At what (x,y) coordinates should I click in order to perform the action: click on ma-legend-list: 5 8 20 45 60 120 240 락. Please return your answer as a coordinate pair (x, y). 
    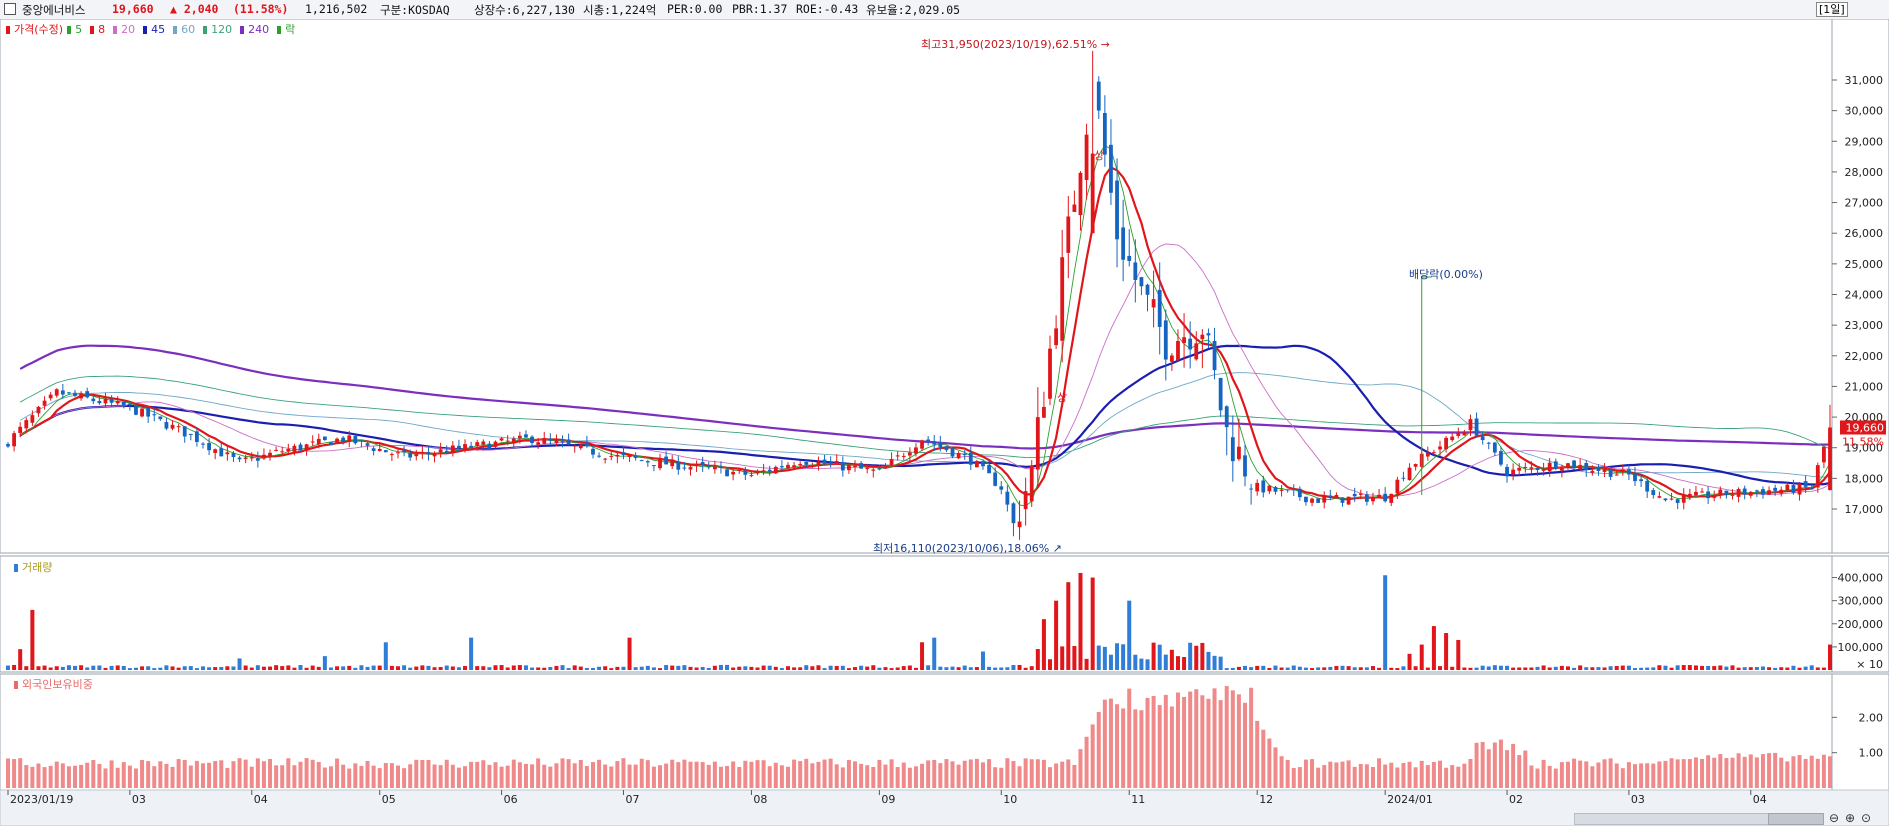
    Looking at the image, I should click on (185, 29).